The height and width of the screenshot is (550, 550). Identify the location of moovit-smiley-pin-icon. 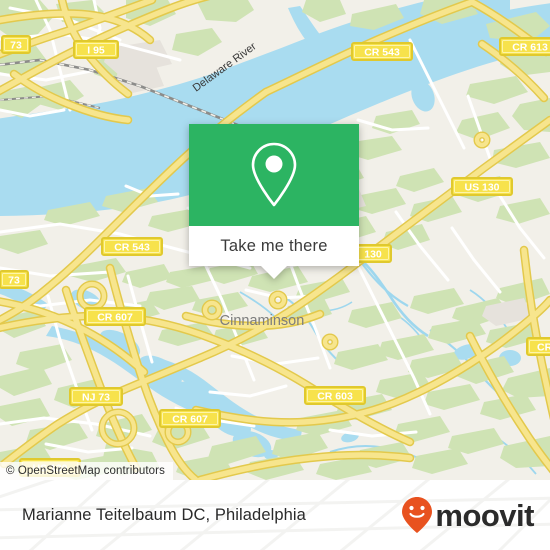
(417, 515).